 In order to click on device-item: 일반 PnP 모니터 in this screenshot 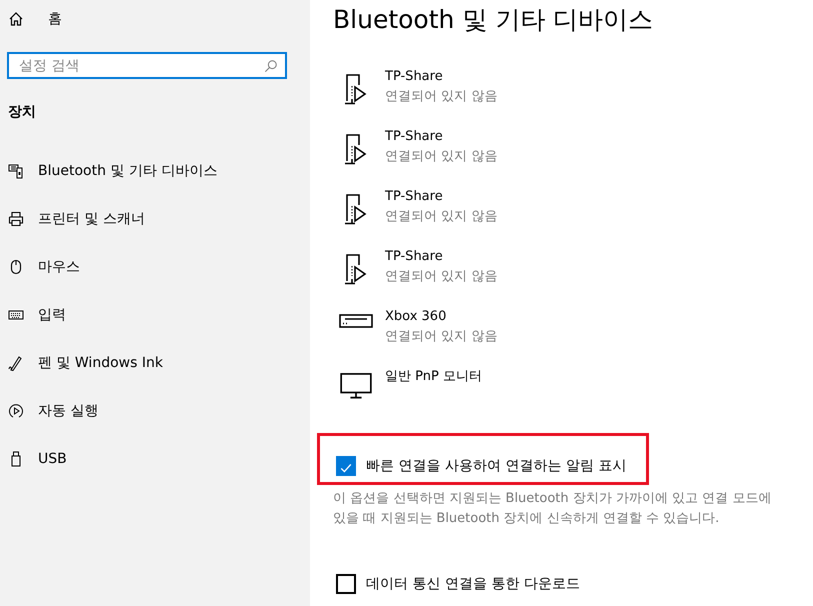, I will do `click(573, 397)`.